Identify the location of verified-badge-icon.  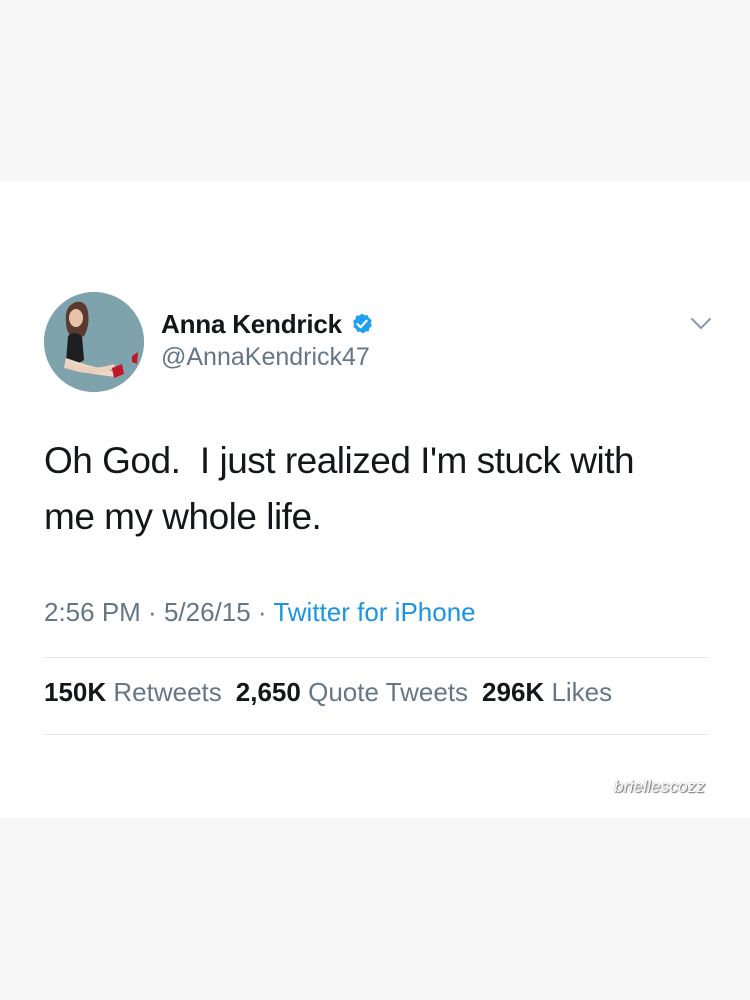
(362, 324).